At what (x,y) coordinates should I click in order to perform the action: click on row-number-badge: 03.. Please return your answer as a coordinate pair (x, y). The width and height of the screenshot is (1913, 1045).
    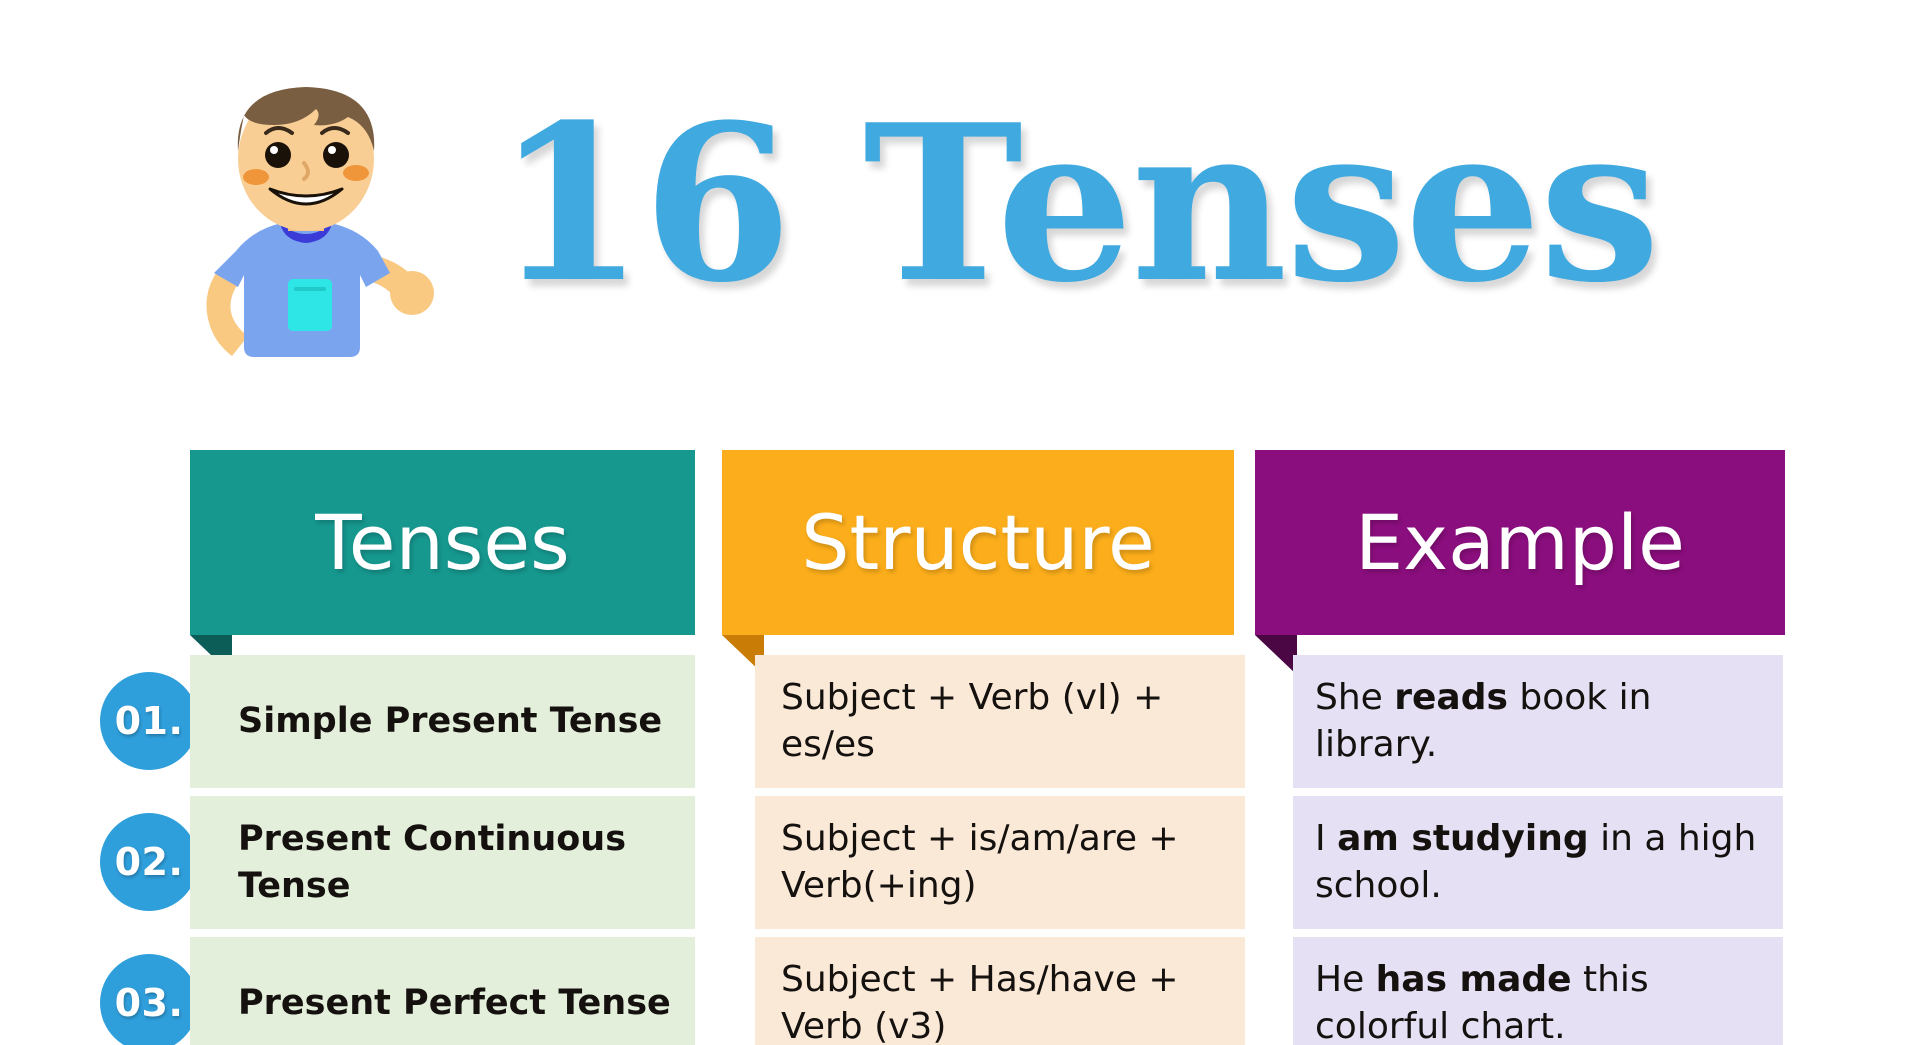
    Looking at the image, I should click on (149, 999).